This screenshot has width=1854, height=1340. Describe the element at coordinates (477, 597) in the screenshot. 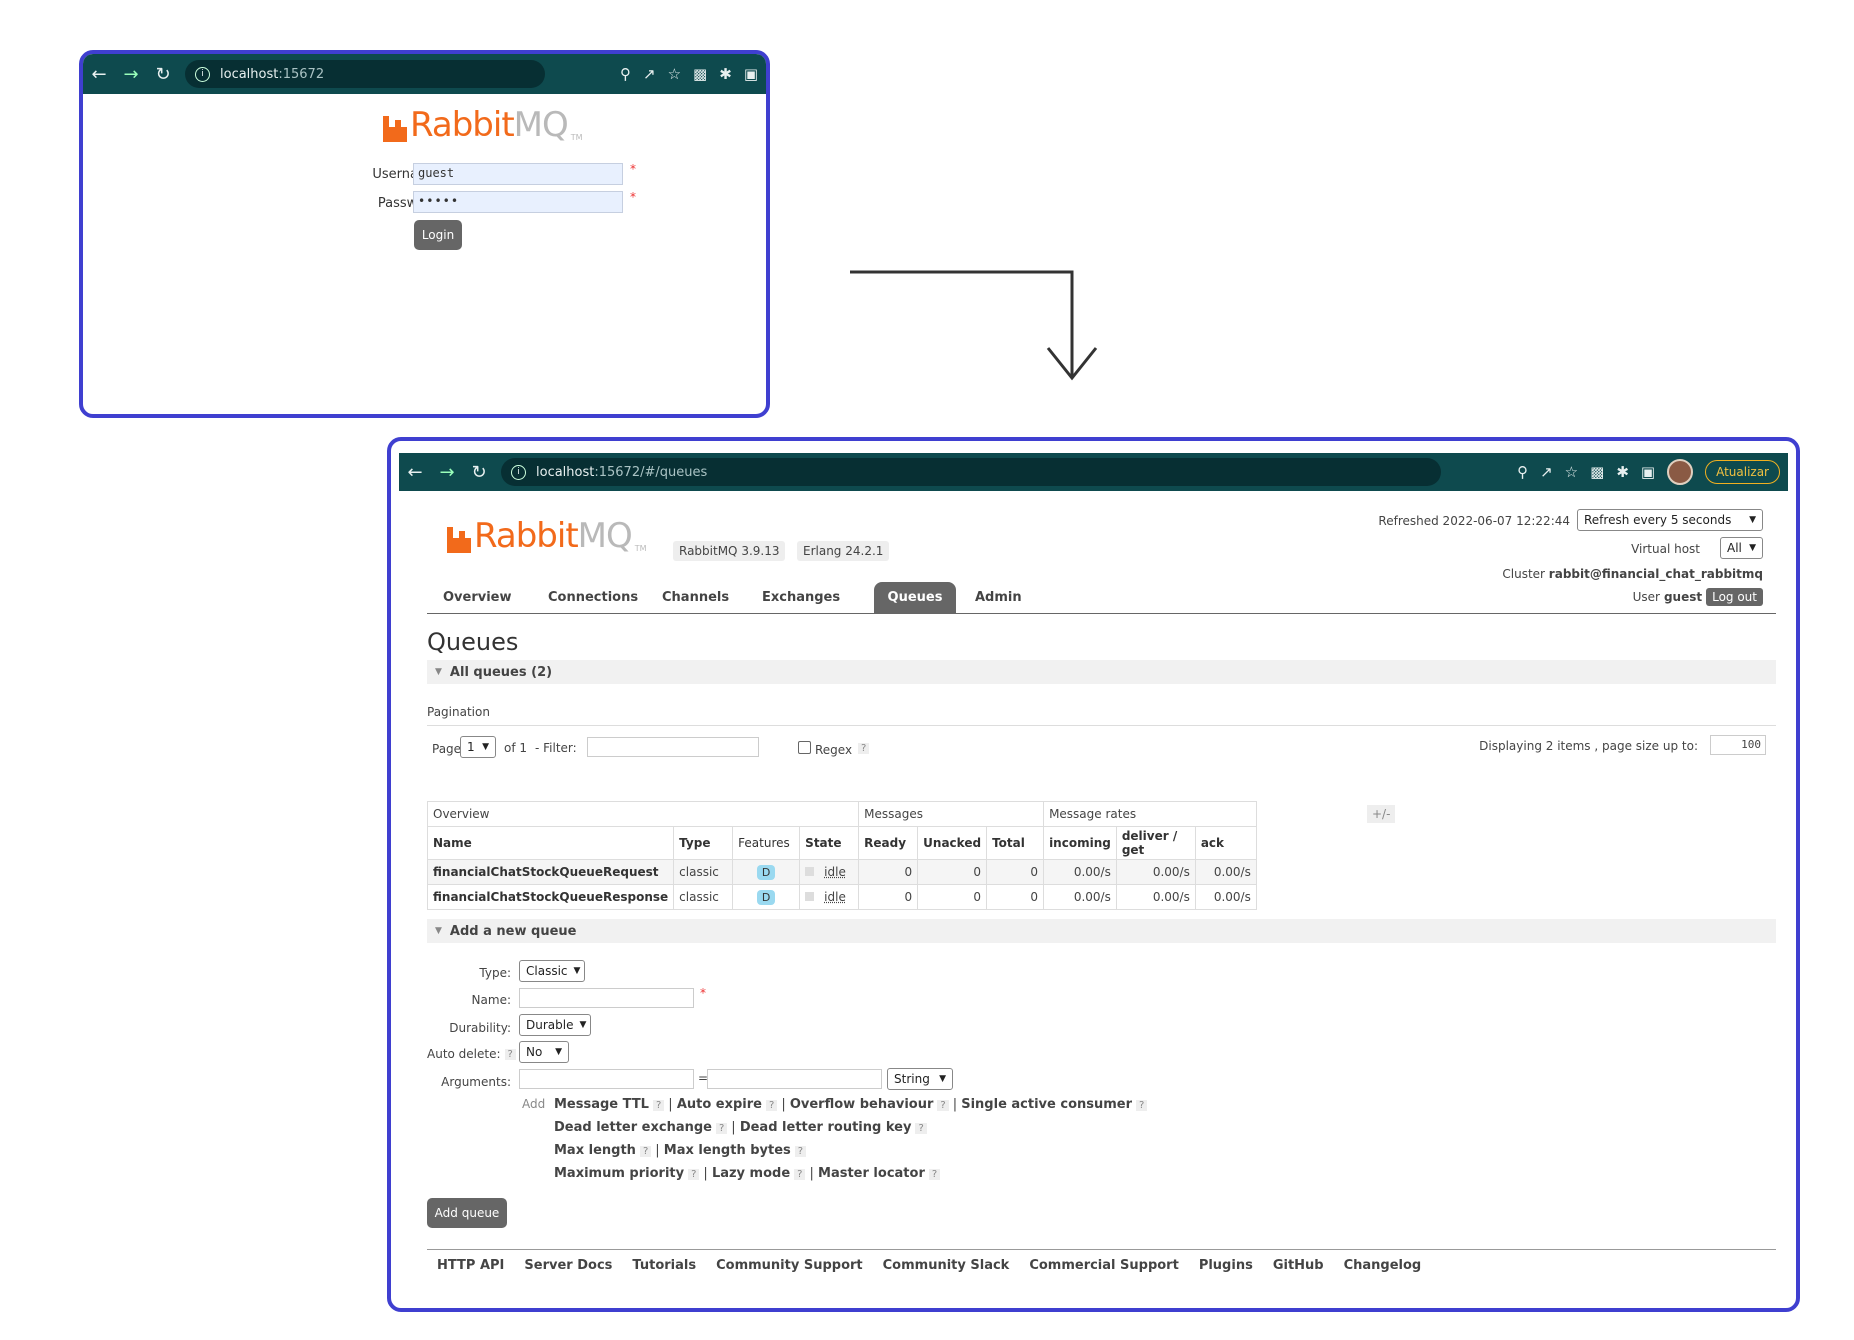

I see `tab-overview: Overview` at that location.